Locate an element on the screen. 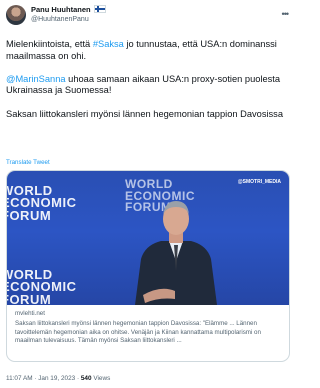  hashtag-link: #Saksa is located at coordinates (108, 44).